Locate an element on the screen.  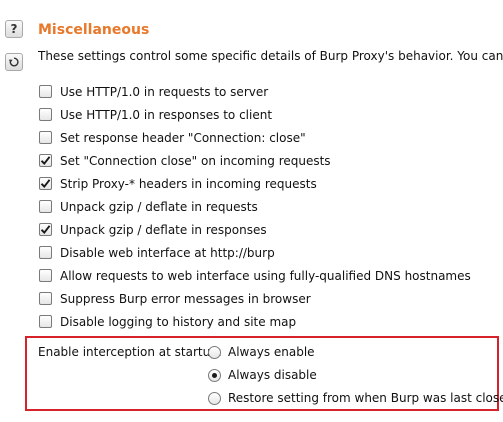
option-http10-responses: Use HTTP/1.0 in responses to client is located at coordinates (255, 114).